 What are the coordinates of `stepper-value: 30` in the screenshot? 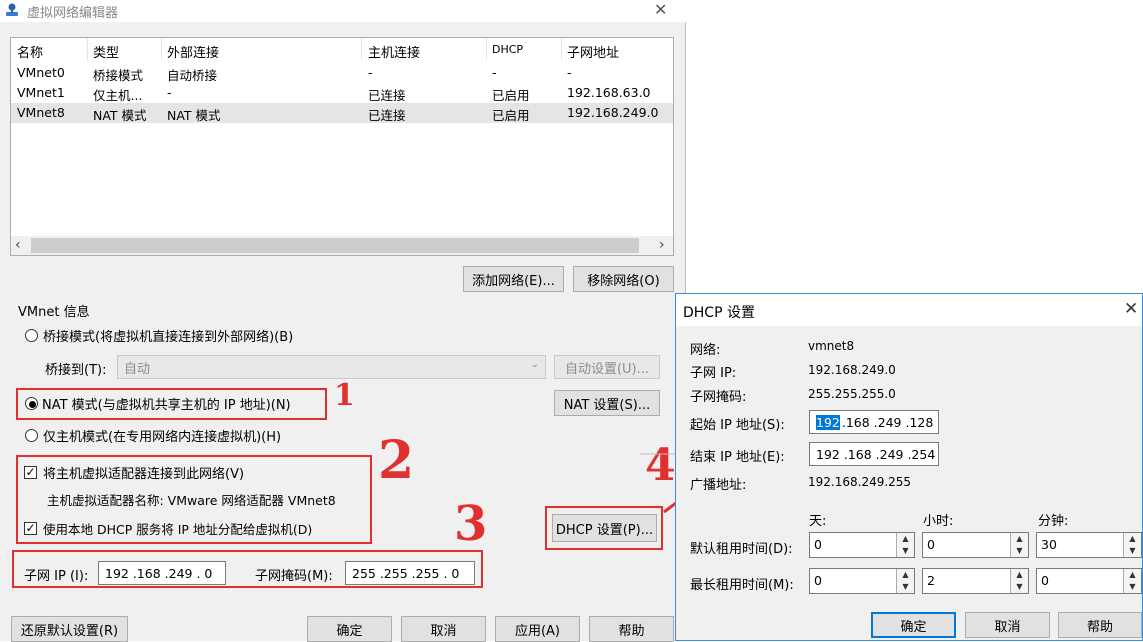 It's located at (1049, 544).